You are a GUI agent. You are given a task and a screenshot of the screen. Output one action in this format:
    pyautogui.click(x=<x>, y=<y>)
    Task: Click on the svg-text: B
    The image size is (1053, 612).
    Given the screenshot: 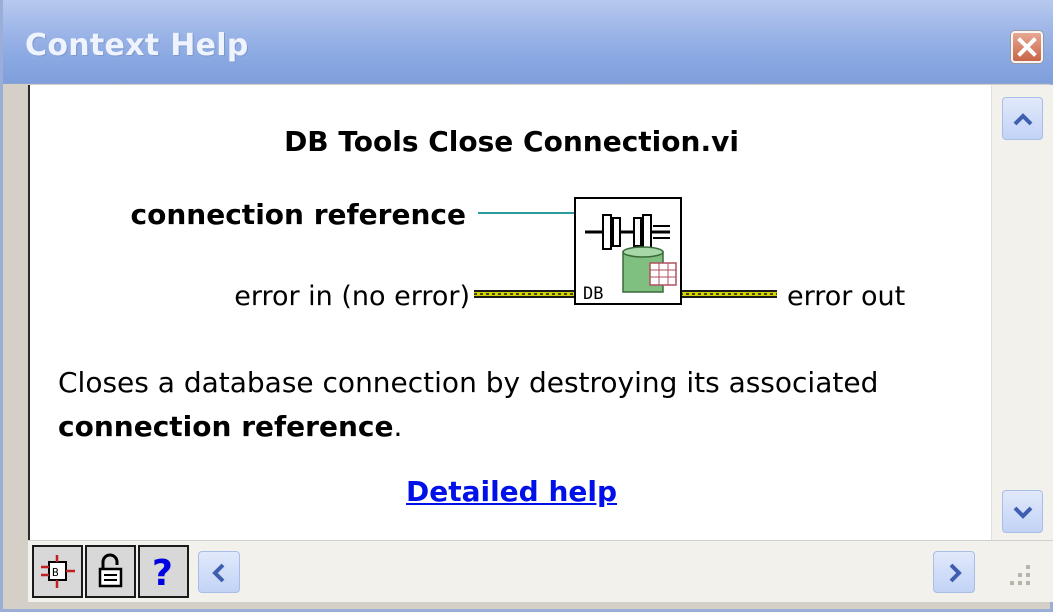 What is the action you would take?
    pyautogui.click(x=55, y=572)
    